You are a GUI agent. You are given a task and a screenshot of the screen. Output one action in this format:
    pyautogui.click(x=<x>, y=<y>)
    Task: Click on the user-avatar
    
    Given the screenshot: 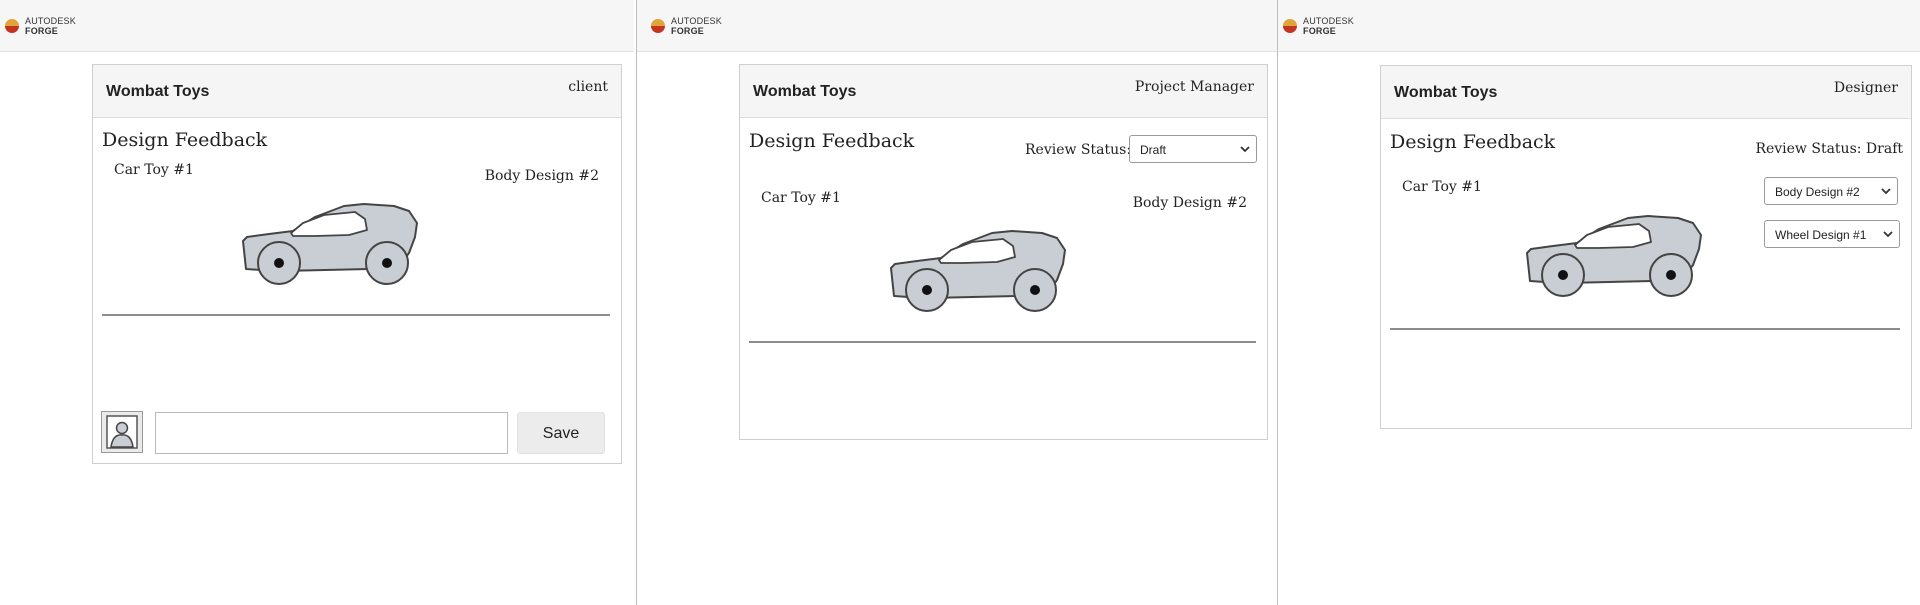 What is the action you would take?
    pyautogui.click(x=122, y=432)
    